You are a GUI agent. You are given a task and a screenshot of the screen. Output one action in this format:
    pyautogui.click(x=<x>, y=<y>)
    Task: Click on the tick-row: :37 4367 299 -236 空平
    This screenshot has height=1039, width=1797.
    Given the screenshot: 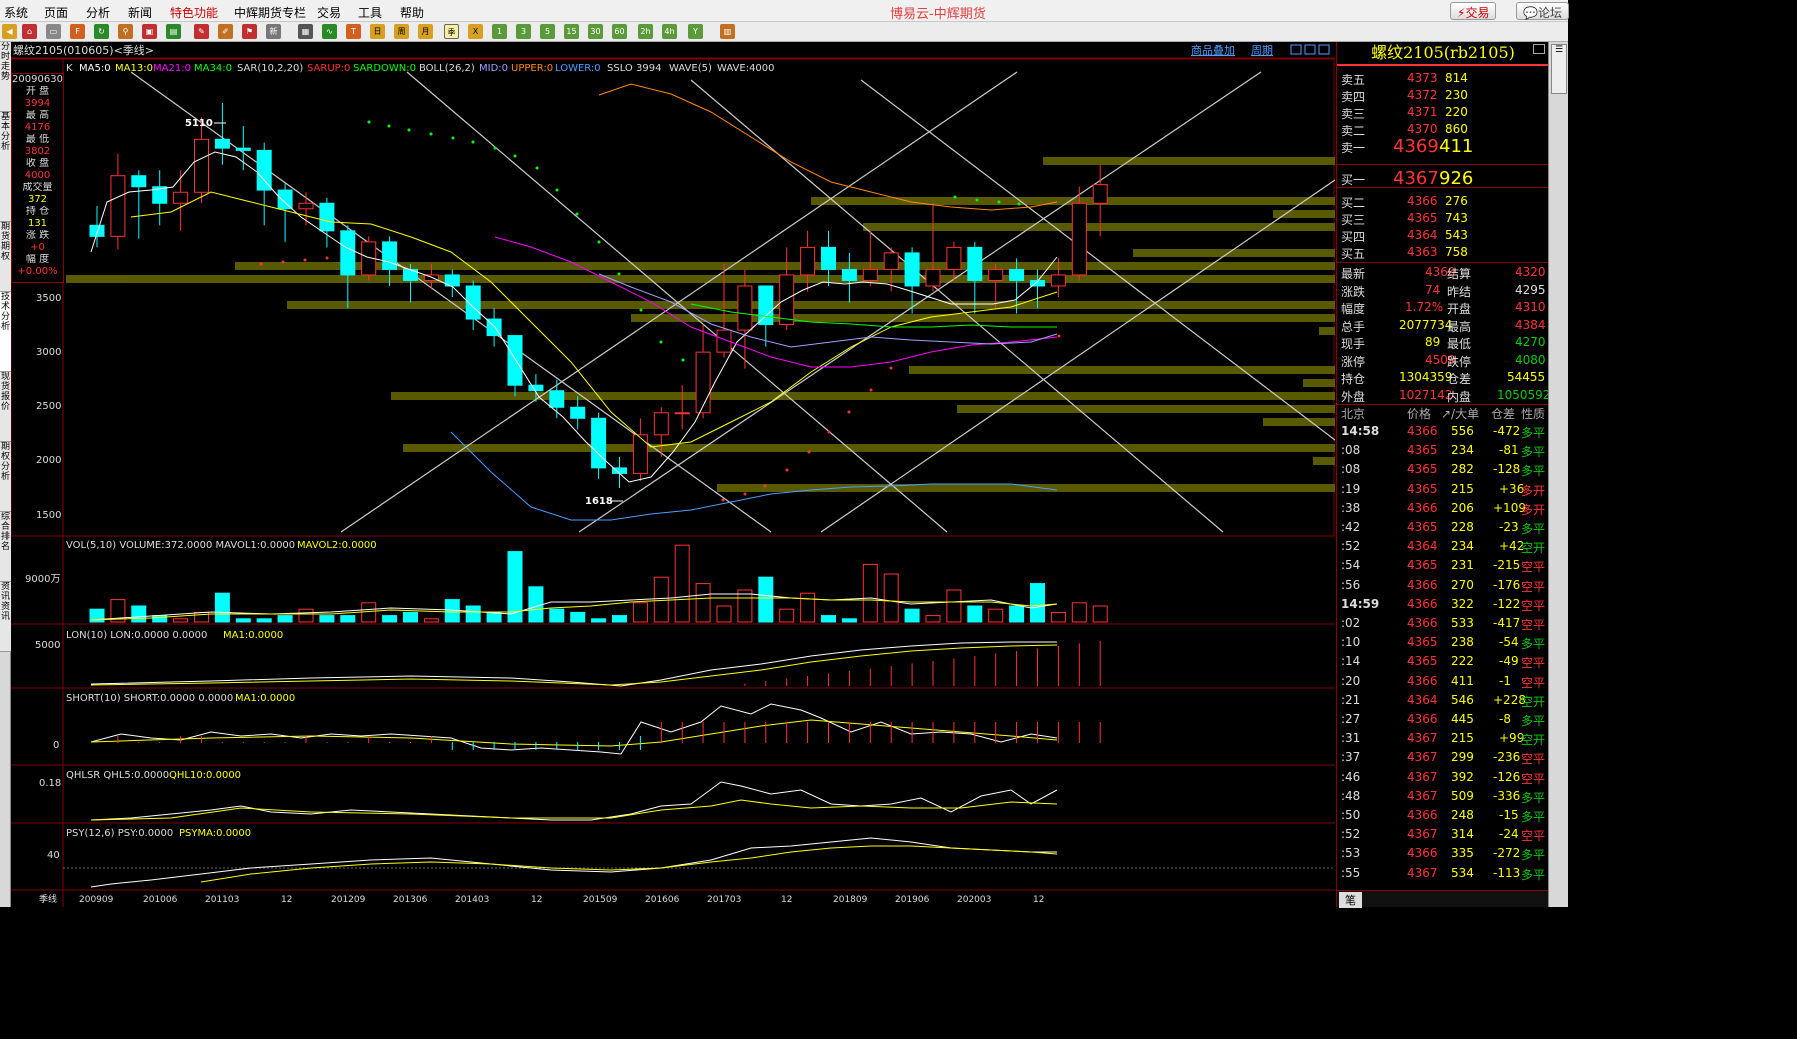 What is the action you would take?
    pyautogui.click(x=1443, y=757)
    